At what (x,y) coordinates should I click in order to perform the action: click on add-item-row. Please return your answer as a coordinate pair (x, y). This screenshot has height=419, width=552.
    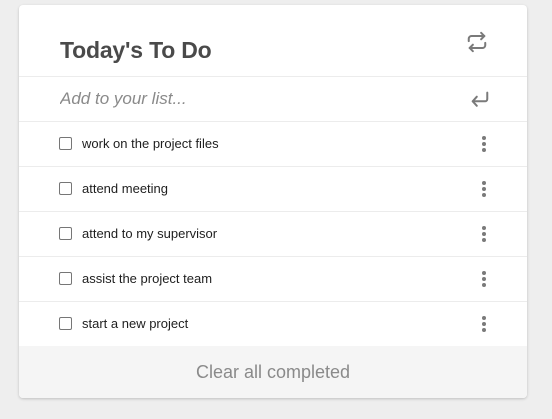
    Looking at the image, I should click on (273, 99).